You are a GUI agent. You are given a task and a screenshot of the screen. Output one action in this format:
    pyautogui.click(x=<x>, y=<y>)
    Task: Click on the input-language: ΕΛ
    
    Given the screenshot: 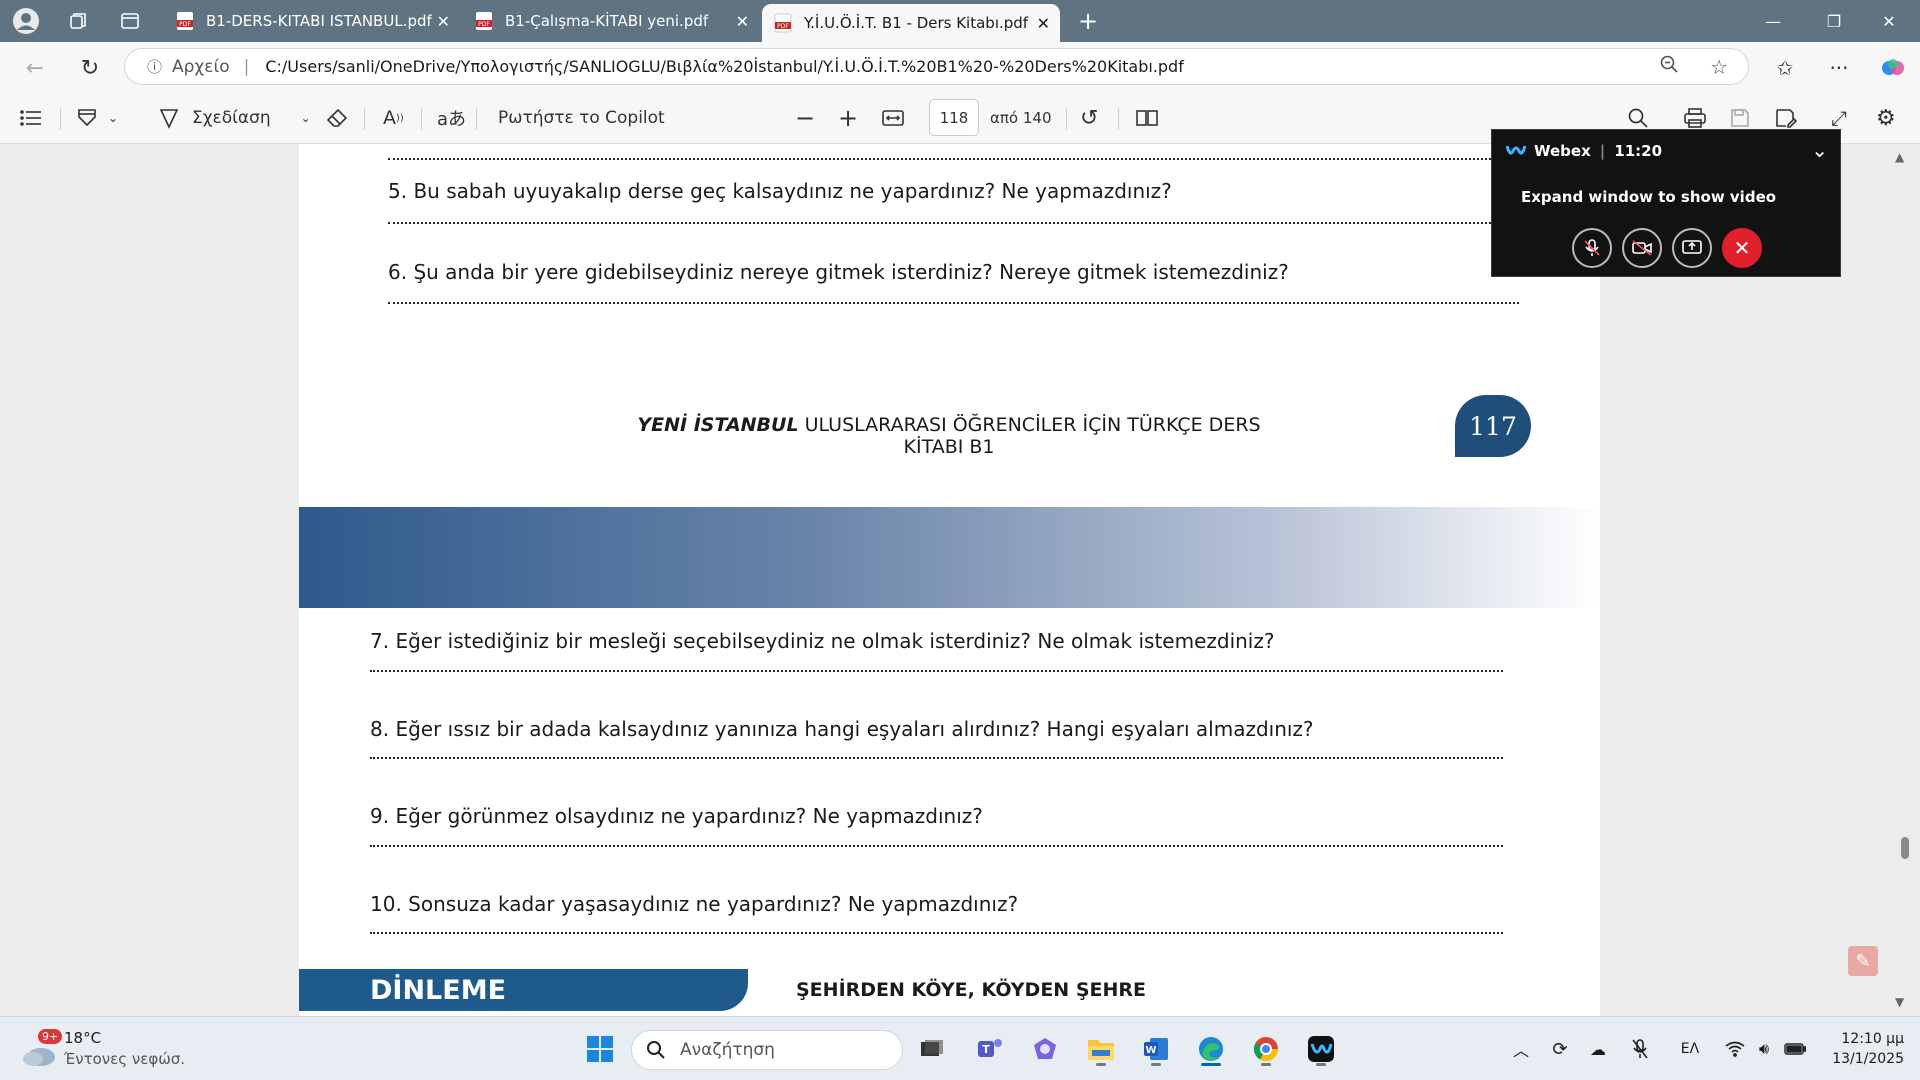 What is the action you would take?
    pyautogui.click(x=1690, y=1049)
    